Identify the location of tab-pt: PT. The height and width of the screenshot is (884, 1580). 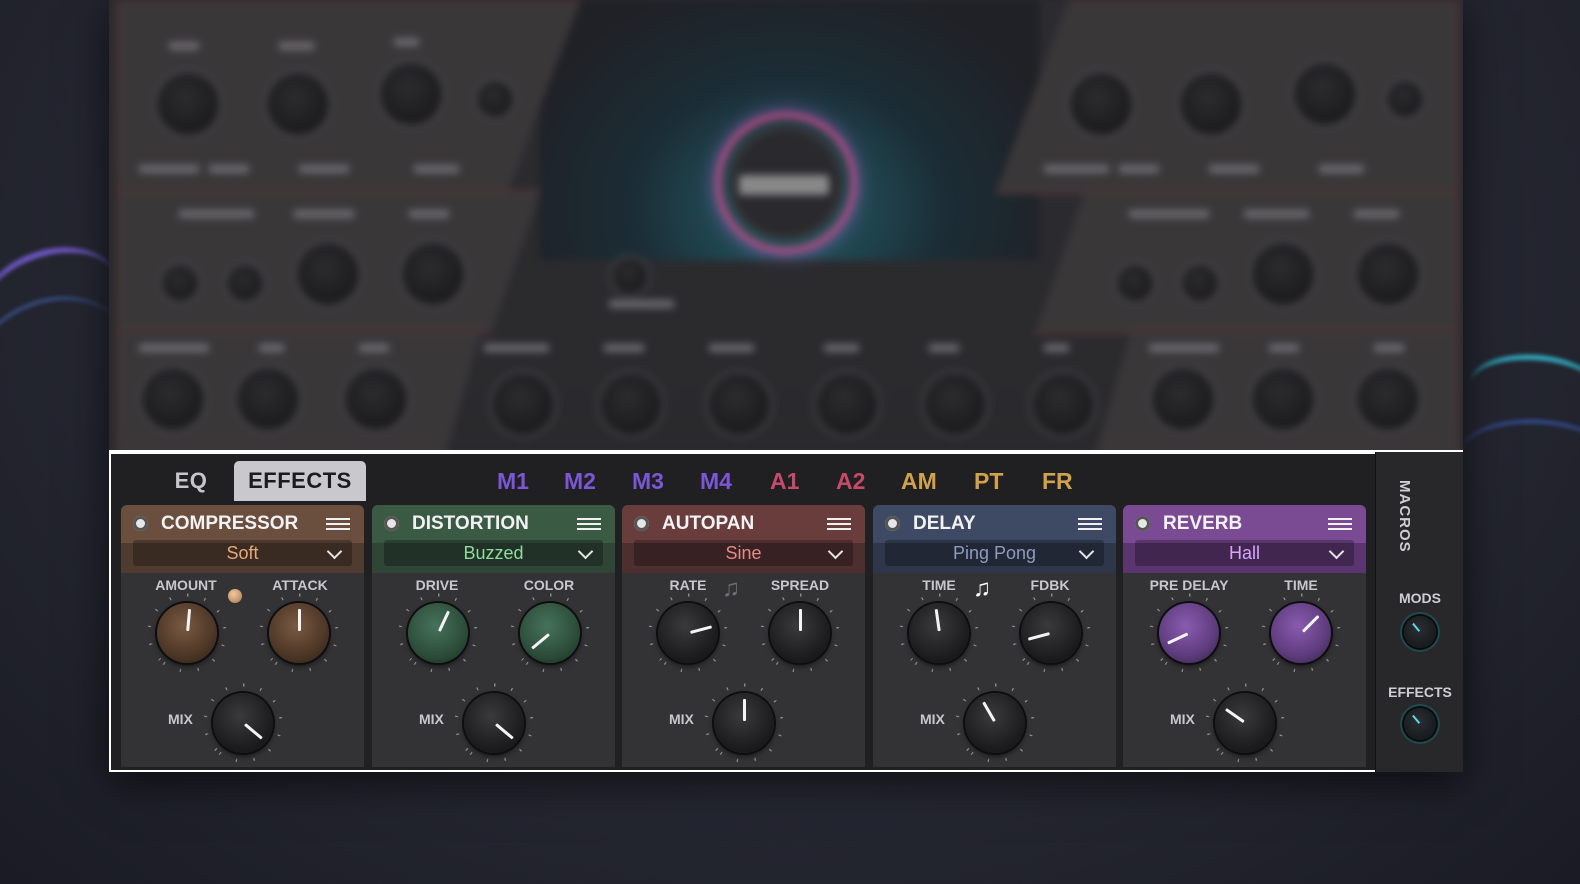
(988, 481).